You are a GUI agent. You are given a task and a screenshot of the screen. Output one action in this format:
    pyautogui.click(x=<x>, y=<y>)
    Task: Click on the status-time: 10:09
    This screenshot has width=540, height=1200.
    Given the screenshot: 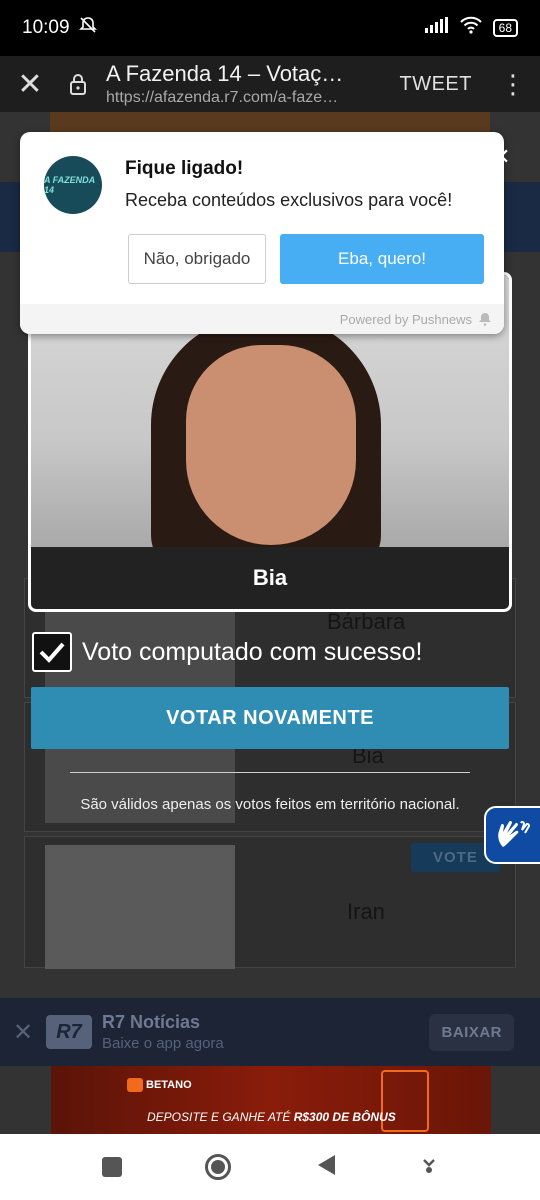 What is the action you would take?
    pyautogui.click(x=46, y=27)
    